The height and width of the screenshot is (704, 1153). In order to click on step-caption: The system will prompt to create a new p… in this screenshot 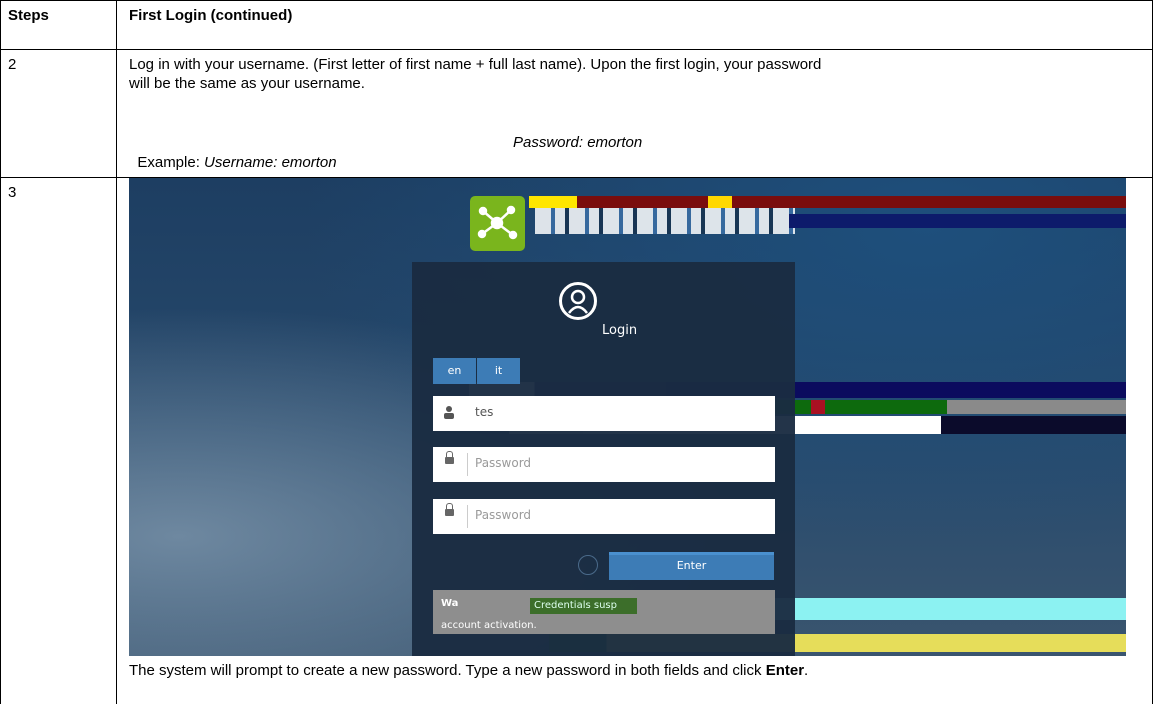, I will do `click(468, 671)`.